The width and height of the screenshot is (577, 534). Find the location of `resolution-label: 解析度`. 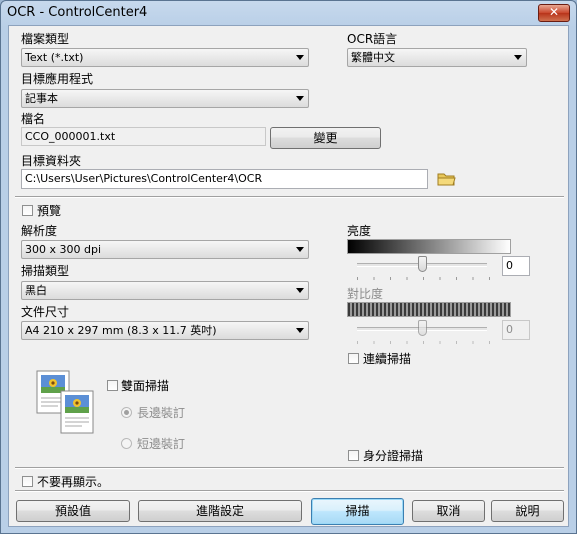

resolution-label: 解析度 is located at coordinates (39, 231).